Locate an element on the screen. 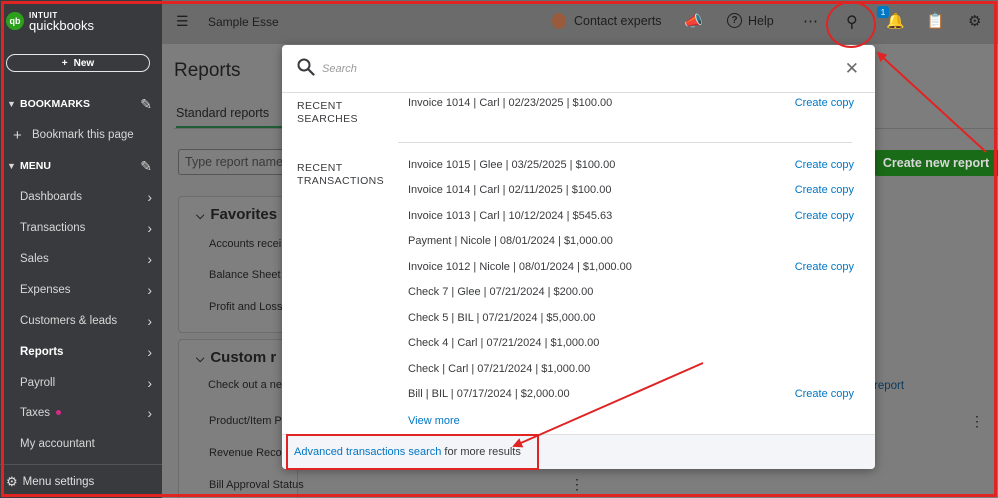 This screenshot has width=998, height=498. custom-report-link: report is located at coordinates (889, 386).